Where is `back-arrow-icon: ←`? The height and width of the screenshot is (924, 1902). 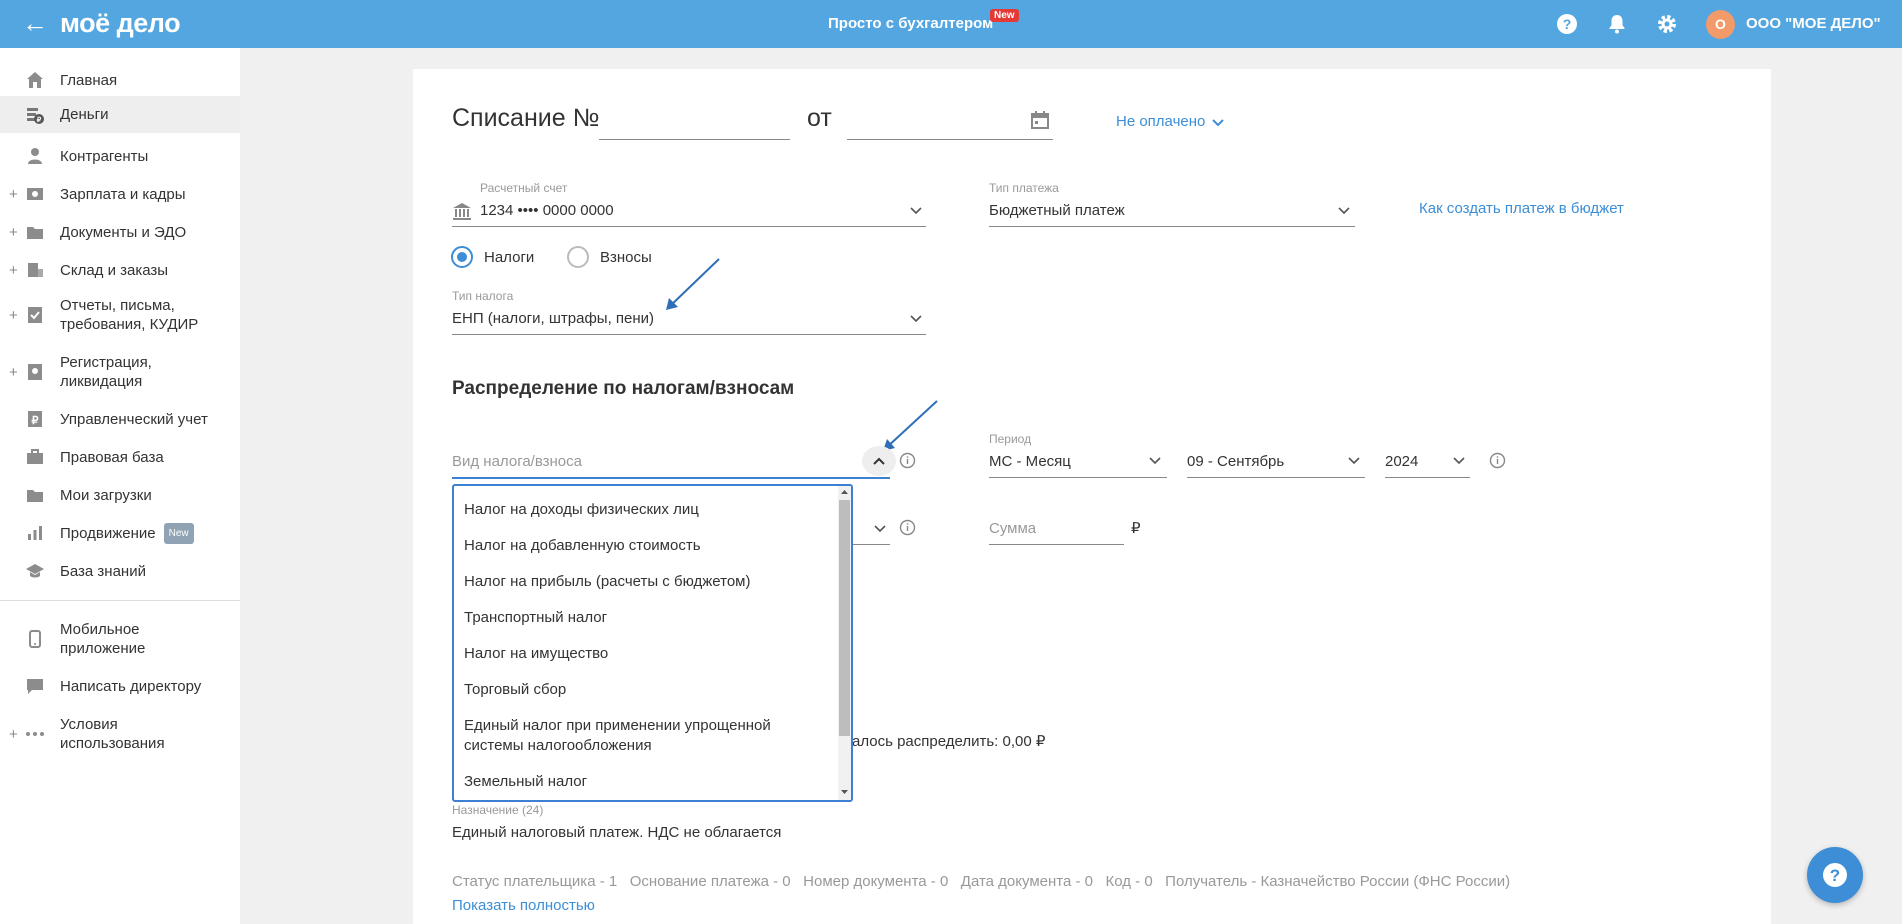 back-arrow-icon: ← is located at coordinates (35, 23).